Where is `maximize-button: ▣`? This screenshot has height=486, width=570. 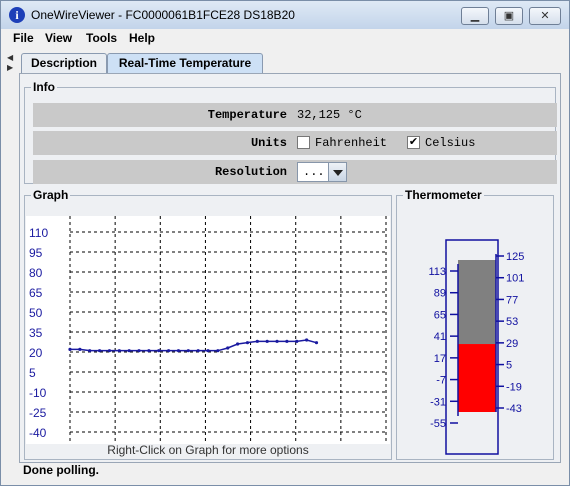
maximize-button: ▣ is located at coordinates (509, 16).